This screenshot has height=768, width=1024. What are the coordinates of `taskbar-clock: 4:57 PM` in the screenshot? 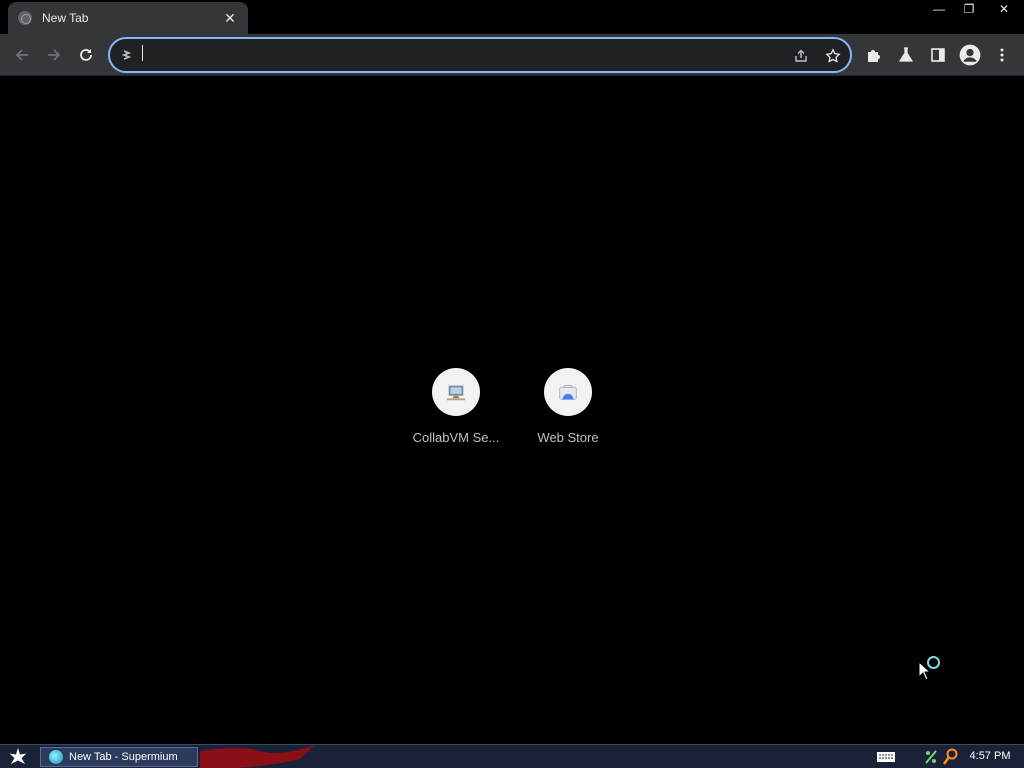 It's located at (990, 756).